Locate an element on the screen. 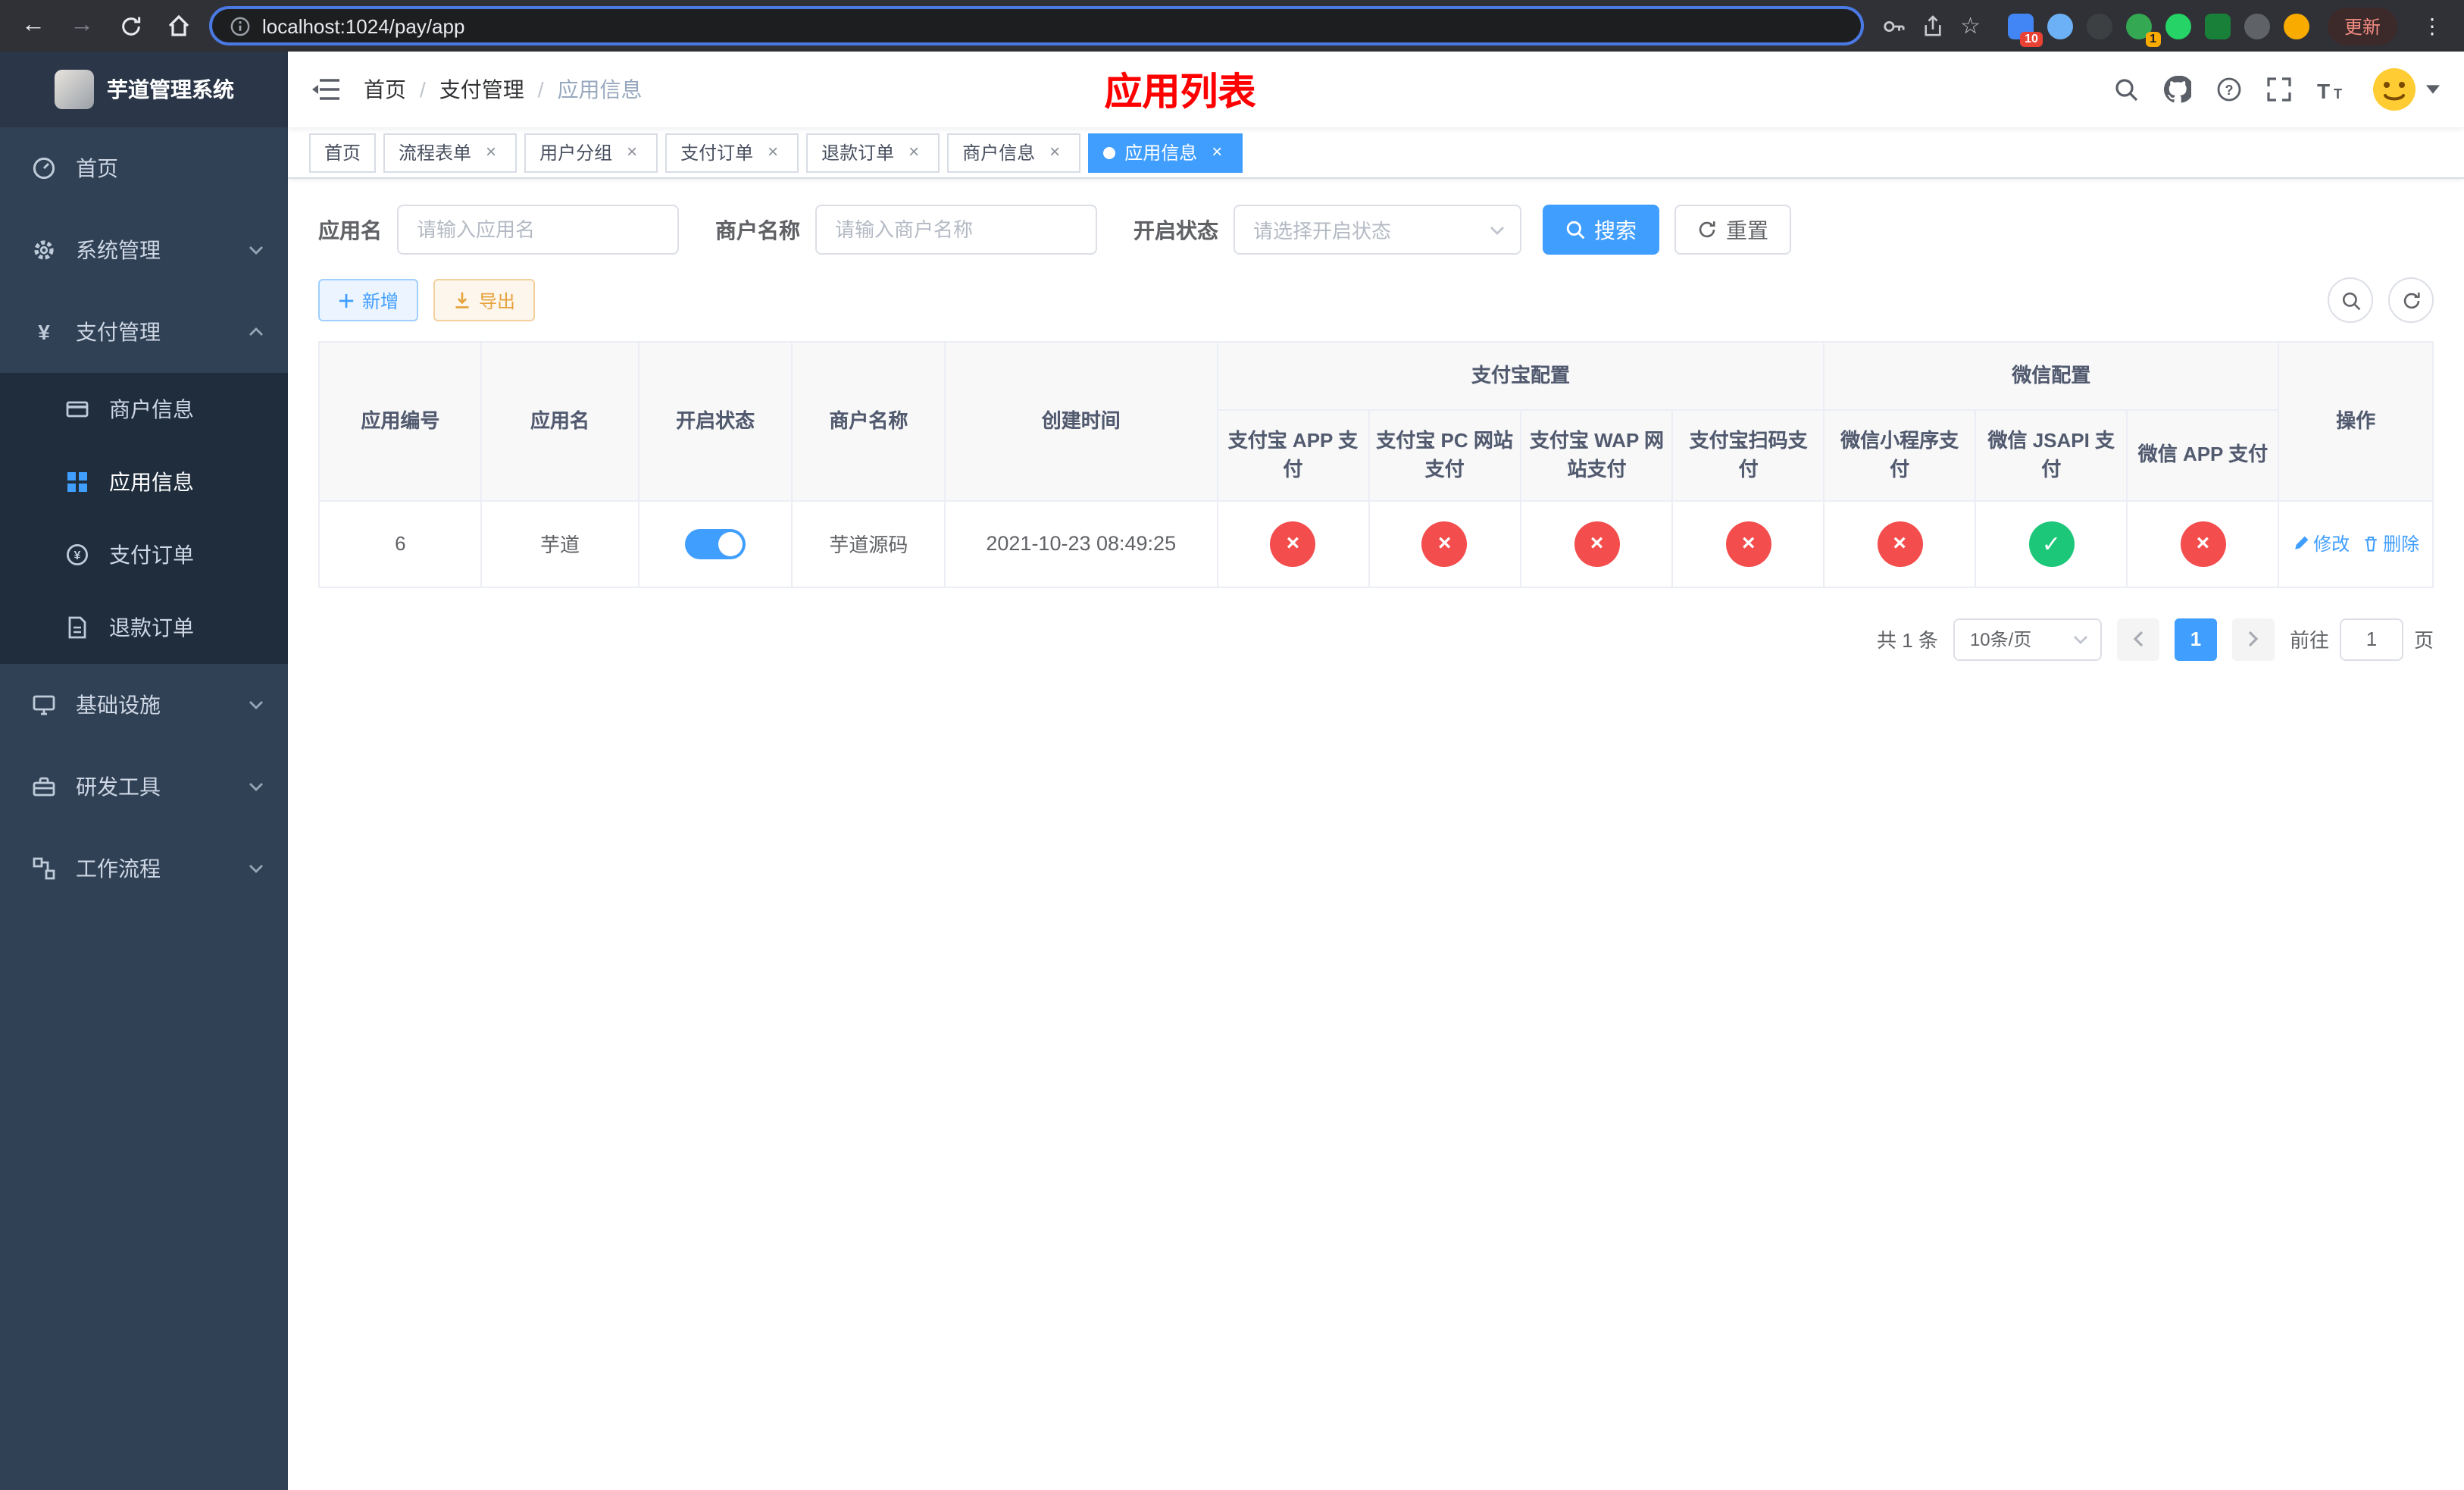  user-menu is located at coordinates (2406, 89).